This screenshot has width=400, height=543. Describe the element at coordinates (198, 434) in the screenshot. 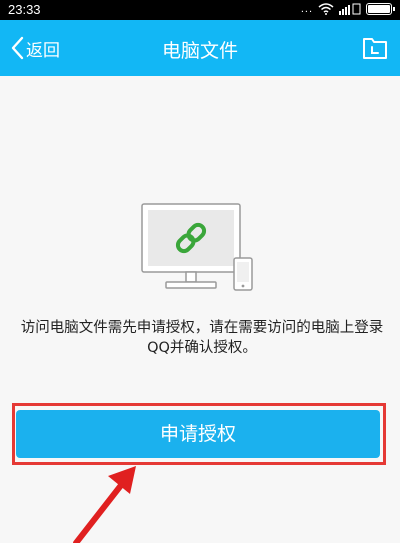

I see `request-authorization-button: 申请授权` at that location.